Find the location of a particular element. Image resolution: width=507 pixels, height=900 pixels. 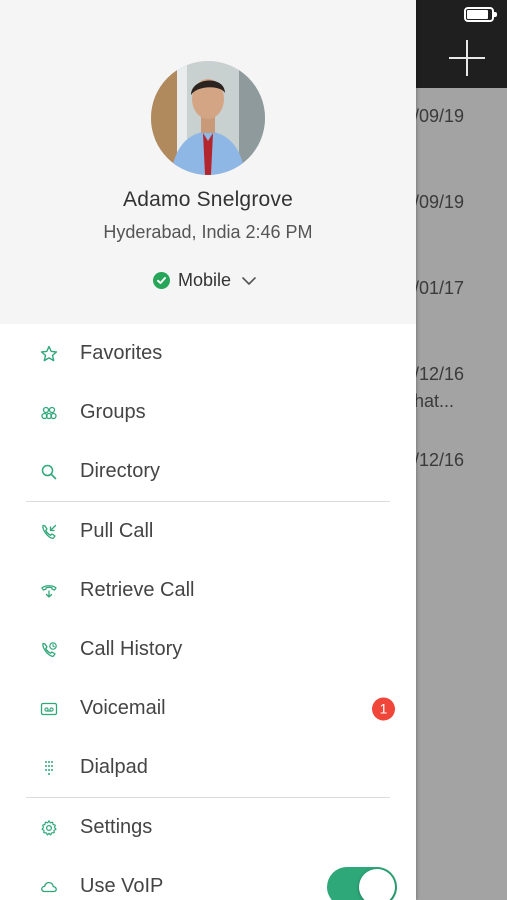

menu-label: Directory is located at coordinates (120, 471).